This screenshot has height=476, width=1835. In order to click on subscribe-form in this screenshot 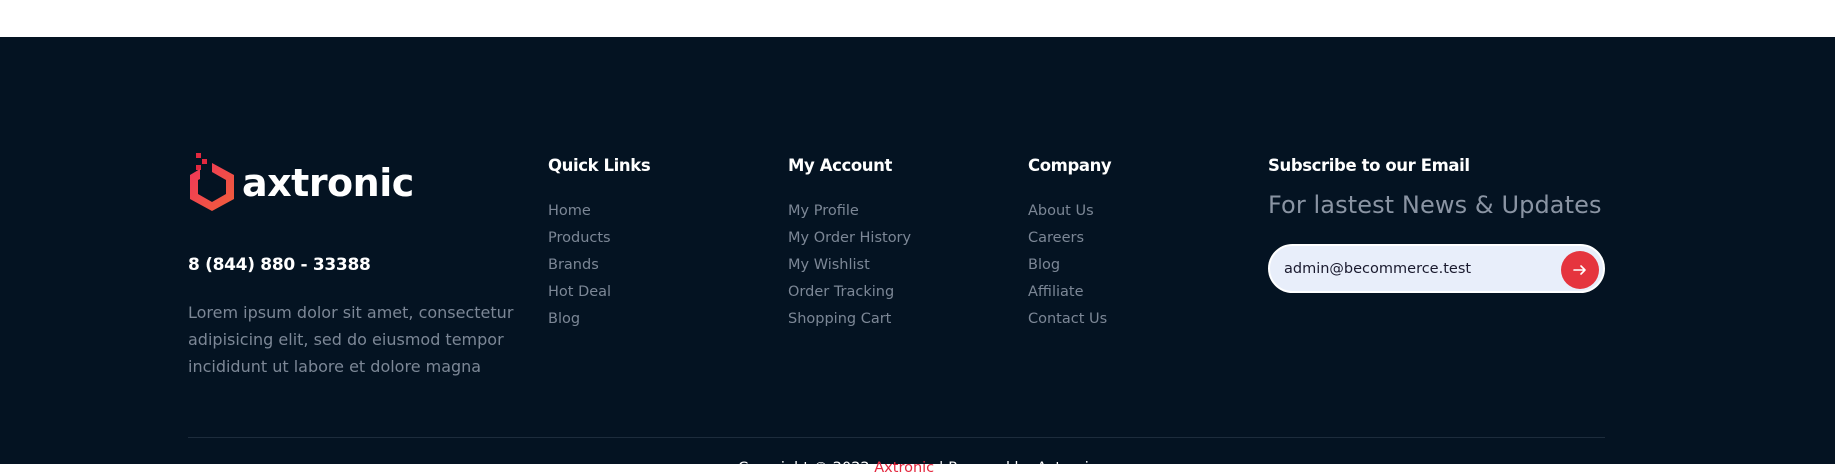, I will do `click(1436, 268)`.